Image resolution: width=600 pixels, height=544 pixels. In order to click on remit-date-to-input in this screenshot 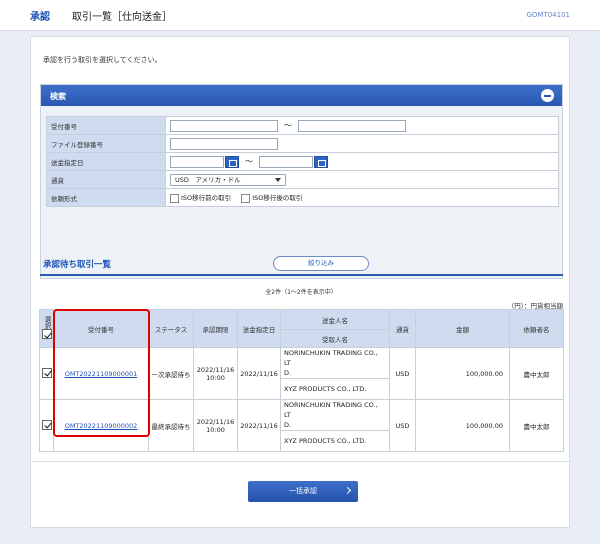, I will do `click(286, 161)`.